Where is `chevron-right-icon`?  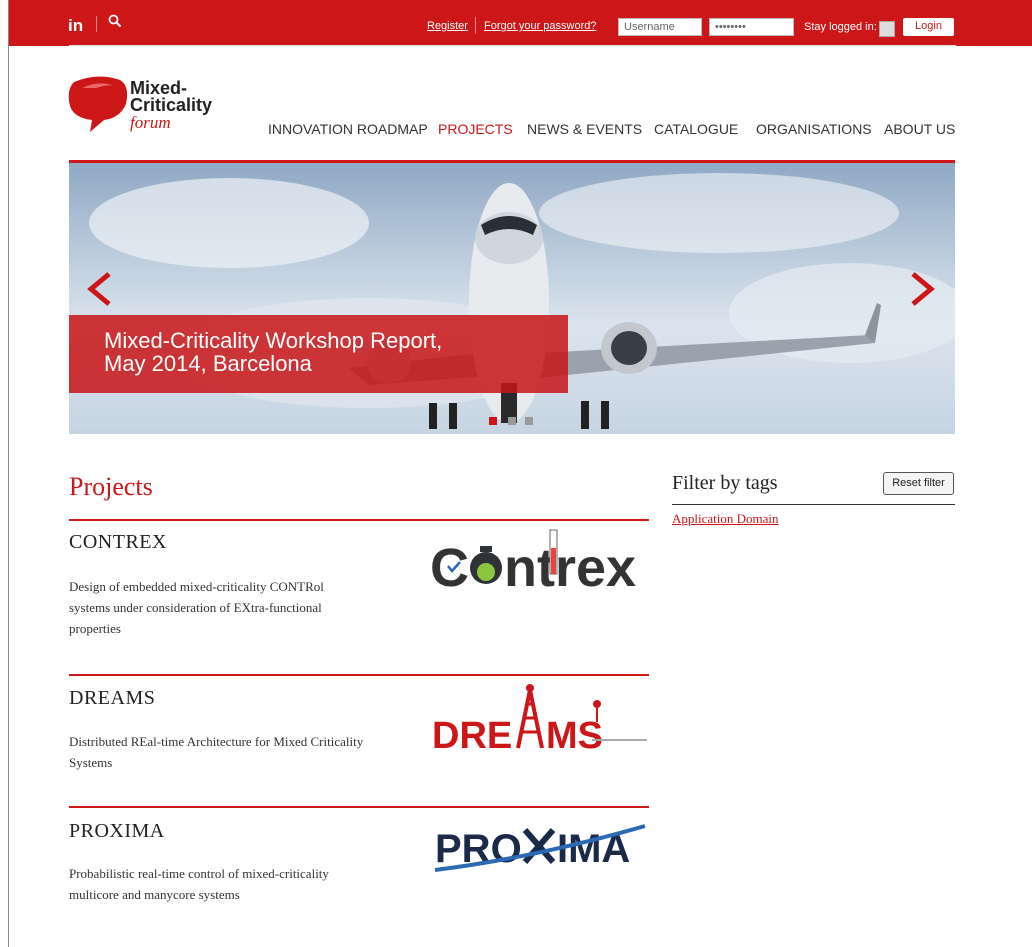
chevron-right-icon is located at coordinates (922, 289).